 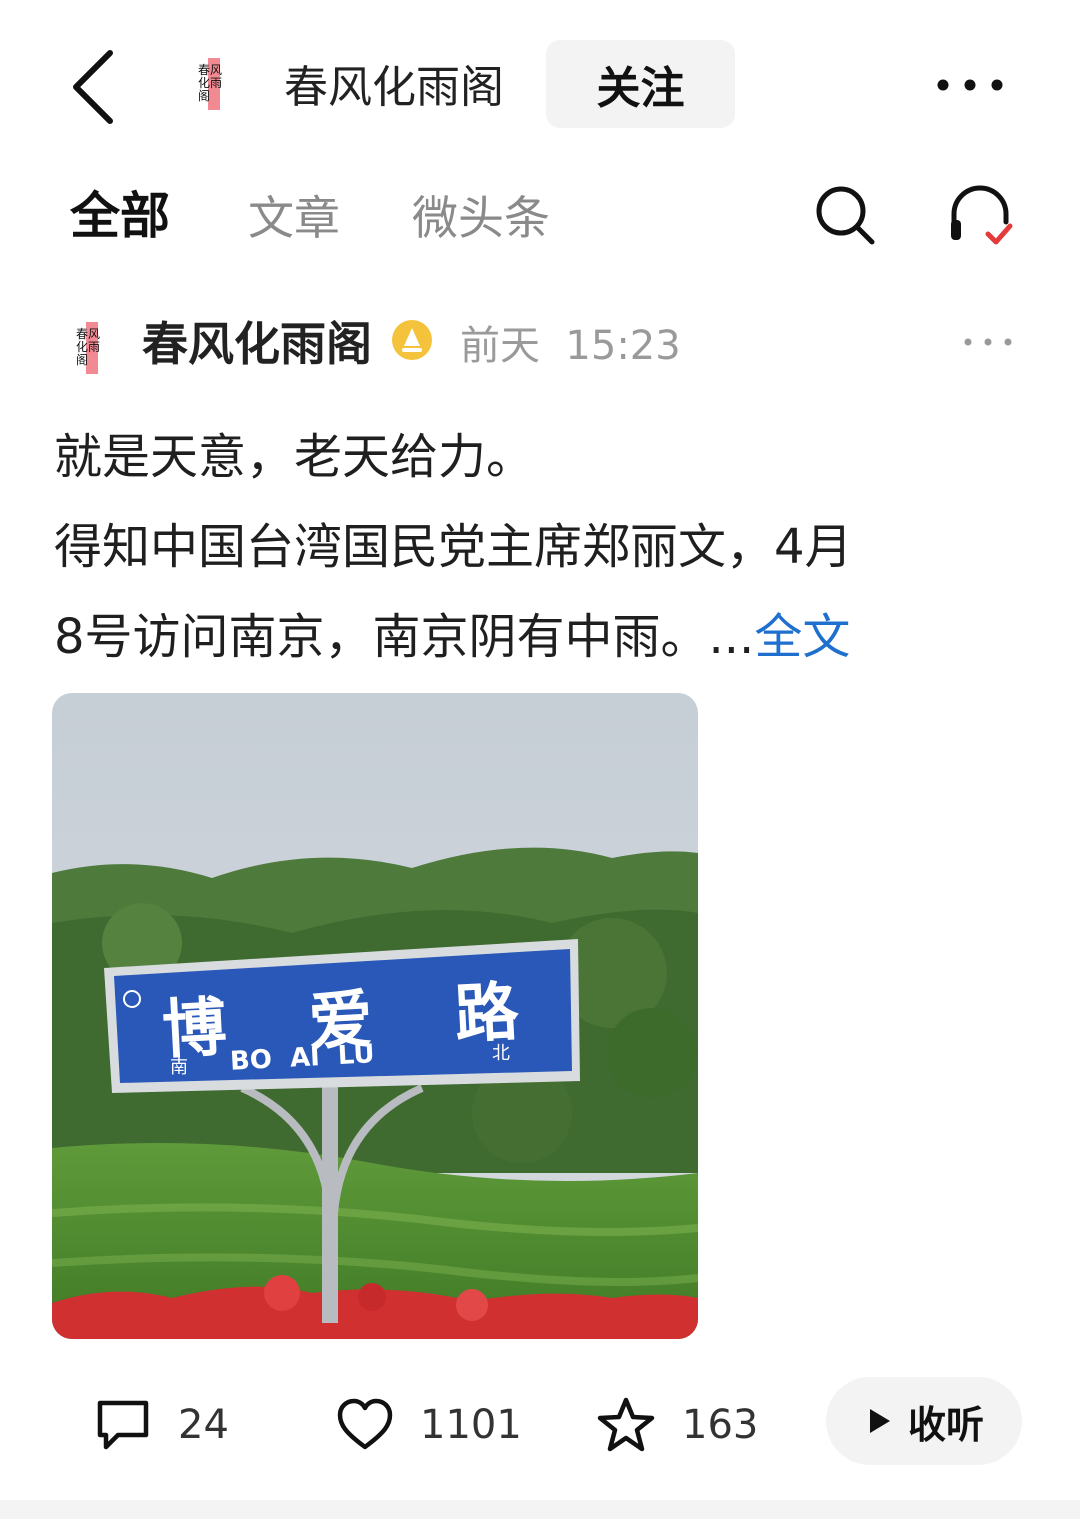 I want to click on author-avatar: 春风化雨阁, so click(x=91, y=348).